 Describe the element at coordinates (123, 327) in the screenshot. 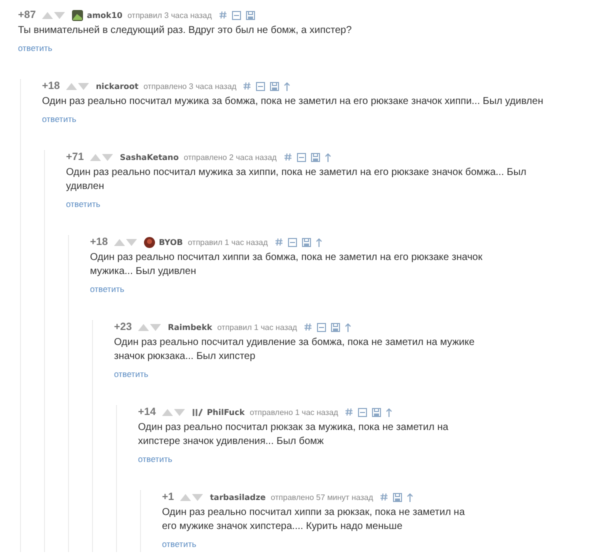

I see `rating: +23` at that location.